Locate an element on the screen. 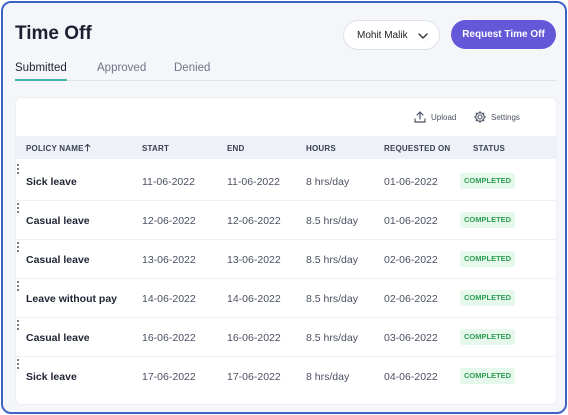  end-date: 17-06-2022 is located at coordinates (254, 377).